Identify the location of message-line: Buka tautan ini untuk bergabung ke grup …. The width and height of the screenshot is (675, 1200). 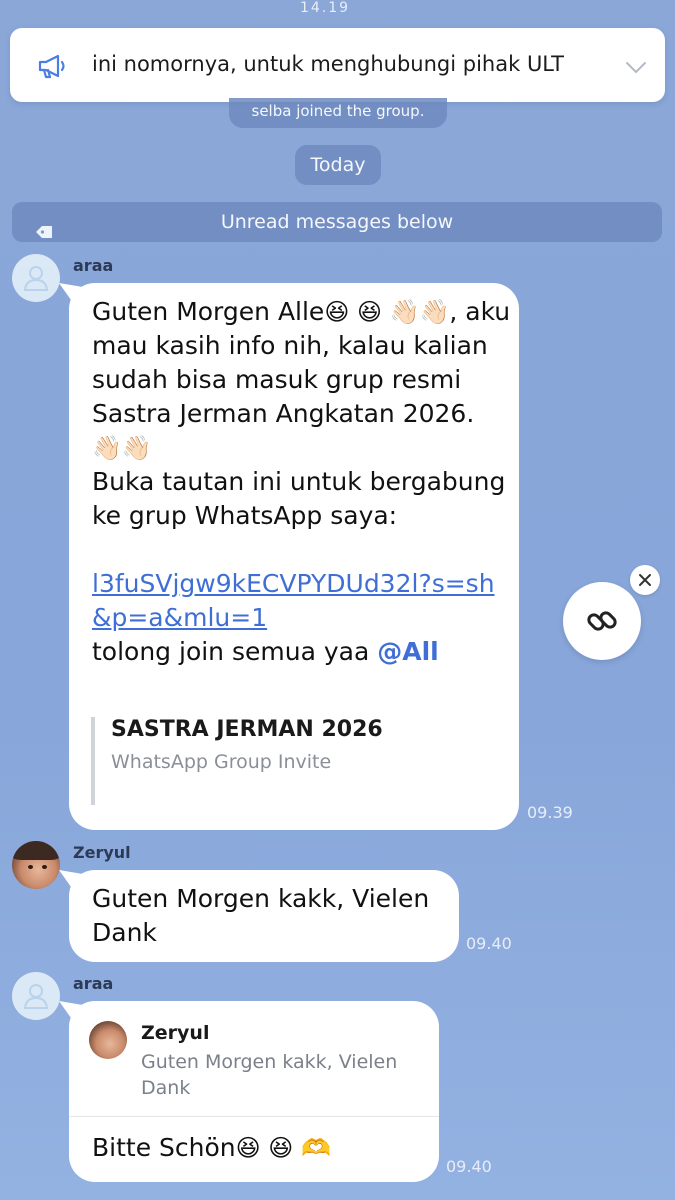
(299, 498).